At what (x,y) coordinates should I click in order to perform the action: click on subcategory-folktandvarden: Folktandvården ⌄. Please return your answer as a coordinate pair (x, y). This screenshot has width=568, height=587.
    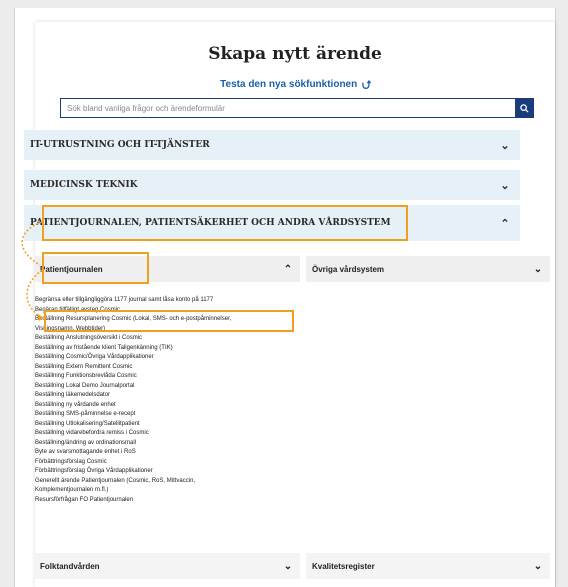
    Looking at the image, I should click on (167, 566).